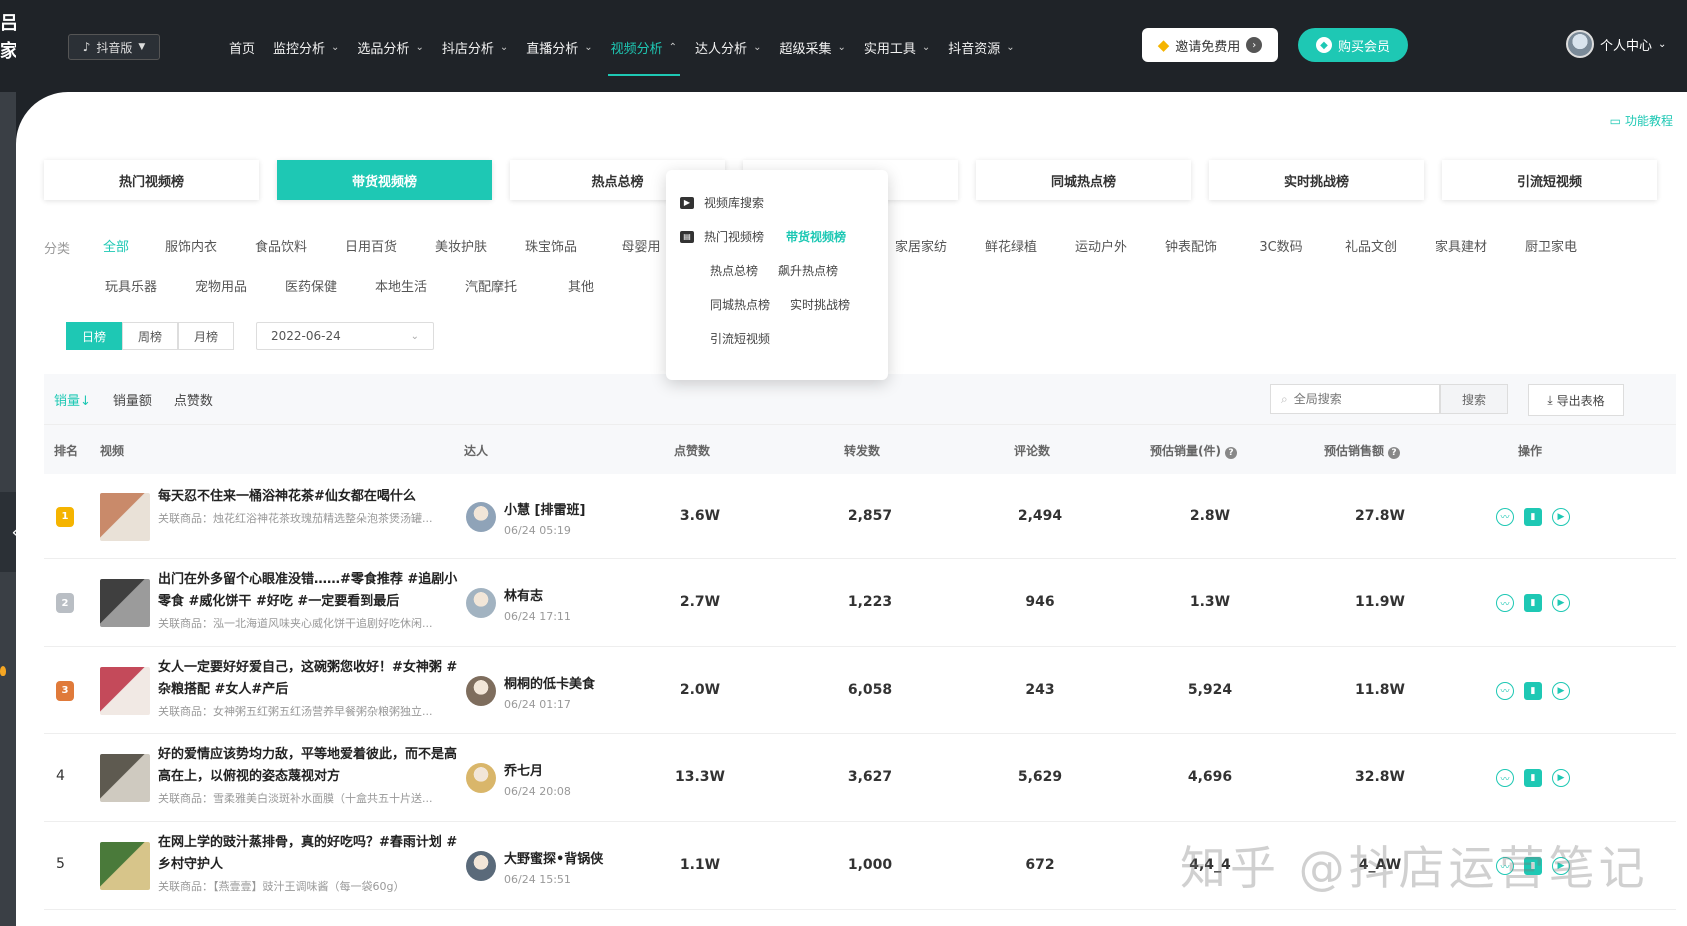 The height and width of the screenshot is (926, 1687). I want to click on nav-item-1: 监控分析 ⌄, so click(306, 47).